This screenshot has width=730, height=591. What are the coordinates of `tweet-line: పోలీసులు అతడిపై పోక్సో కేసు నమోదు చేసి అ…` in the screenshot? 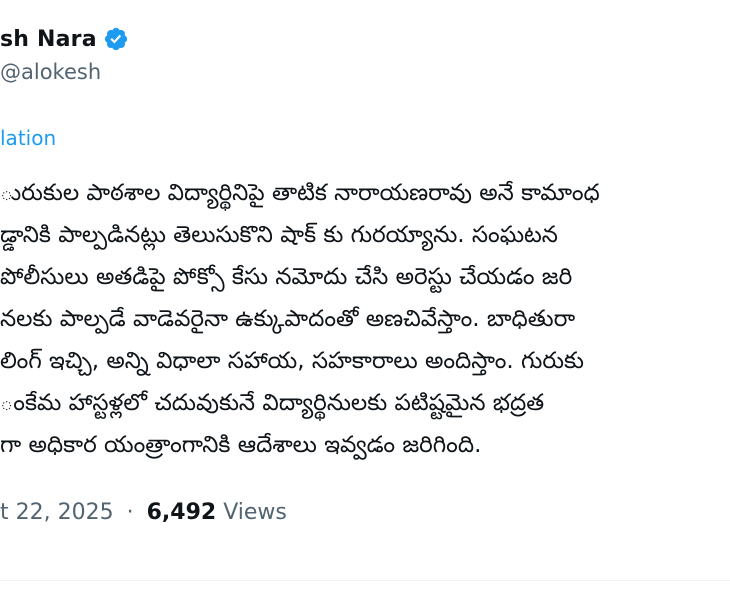 It's located at (286, 277).